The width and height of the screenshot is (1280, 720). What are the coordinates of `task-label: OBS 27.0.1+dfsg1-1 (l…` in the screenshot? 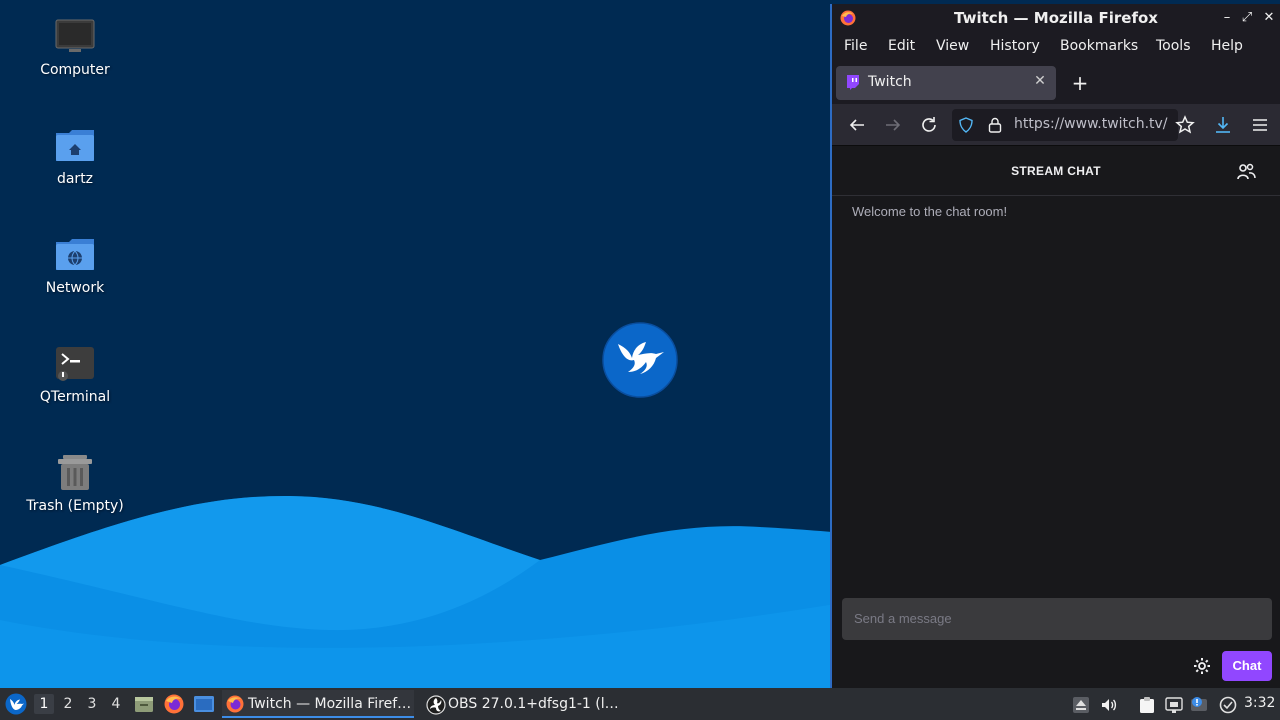 It's located at (533, 704).